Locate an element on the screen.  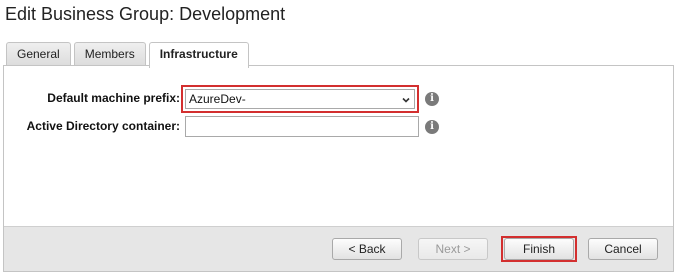
machine-prefix-row: Default machine prefix: is located at coordinates (90, 98).